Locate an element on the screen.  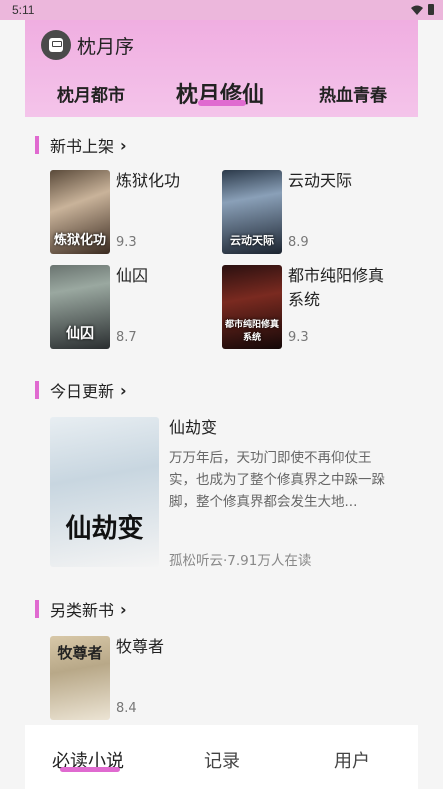
status-bar: 5:11 is located at coordinates (221, 10).